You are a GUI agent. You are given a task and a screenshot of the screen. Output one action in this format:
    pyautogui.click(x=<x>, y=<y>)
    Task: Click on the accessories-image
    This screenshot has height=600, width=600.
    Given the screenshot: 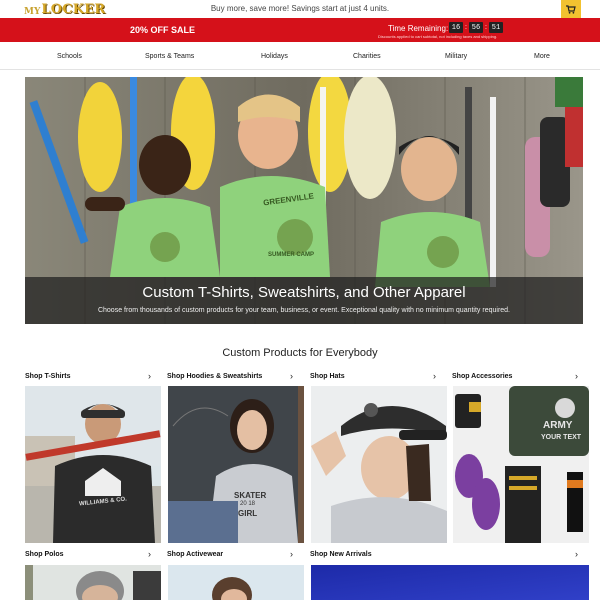 What is the action you would take?
    pyautogui.click(x=521, y=464)
    